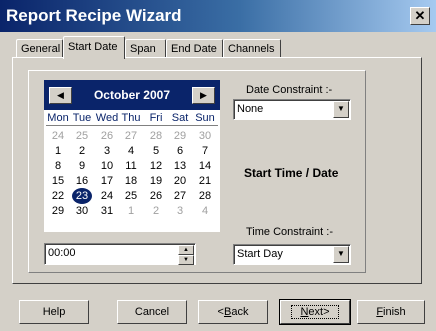 The image size is (436, 331). Describe the element at coordinates (107, 166) in the screenshot. I see `calendar-day: 10` at that location.